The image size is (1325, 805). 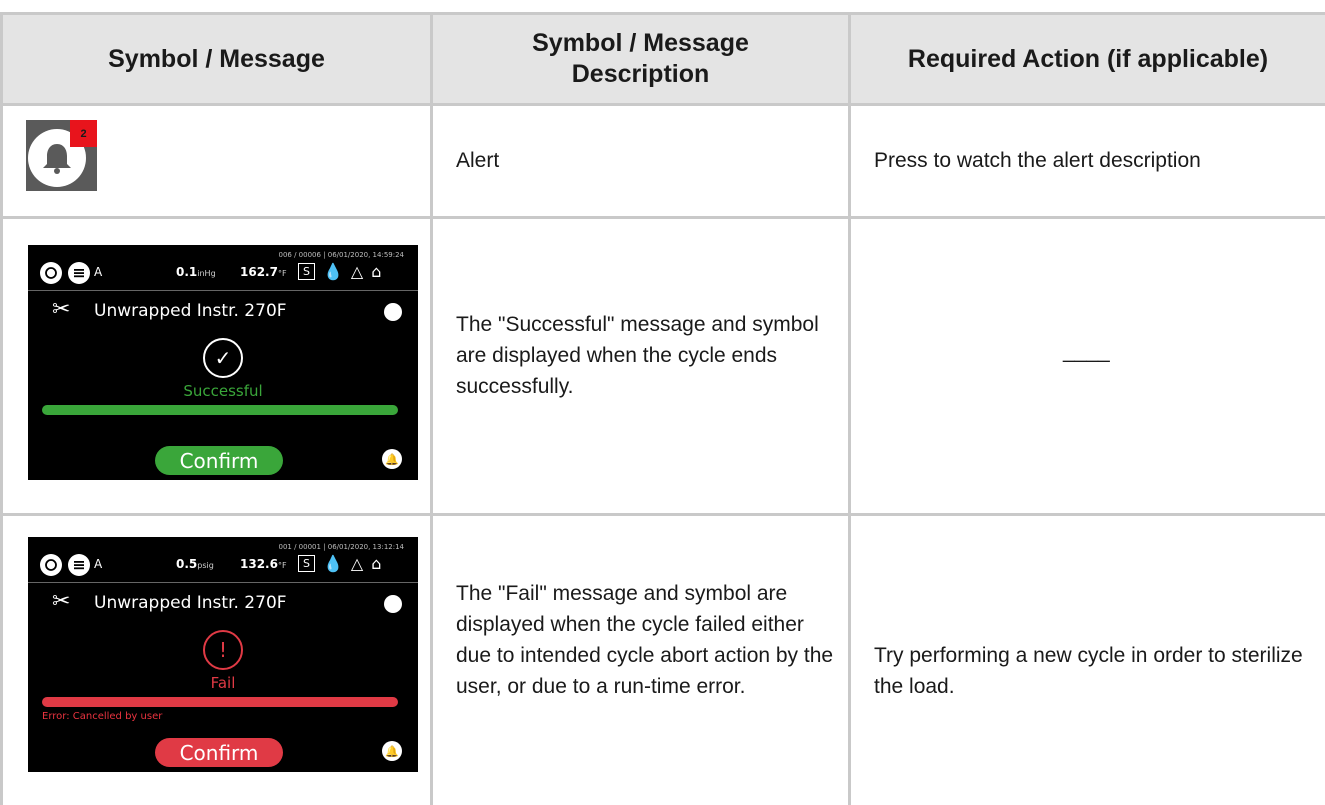 What do you see at coordinates (263, 564) in the screenshot?
I see `temperature-readout: 132.6°F` at bounding box center [263, 564].